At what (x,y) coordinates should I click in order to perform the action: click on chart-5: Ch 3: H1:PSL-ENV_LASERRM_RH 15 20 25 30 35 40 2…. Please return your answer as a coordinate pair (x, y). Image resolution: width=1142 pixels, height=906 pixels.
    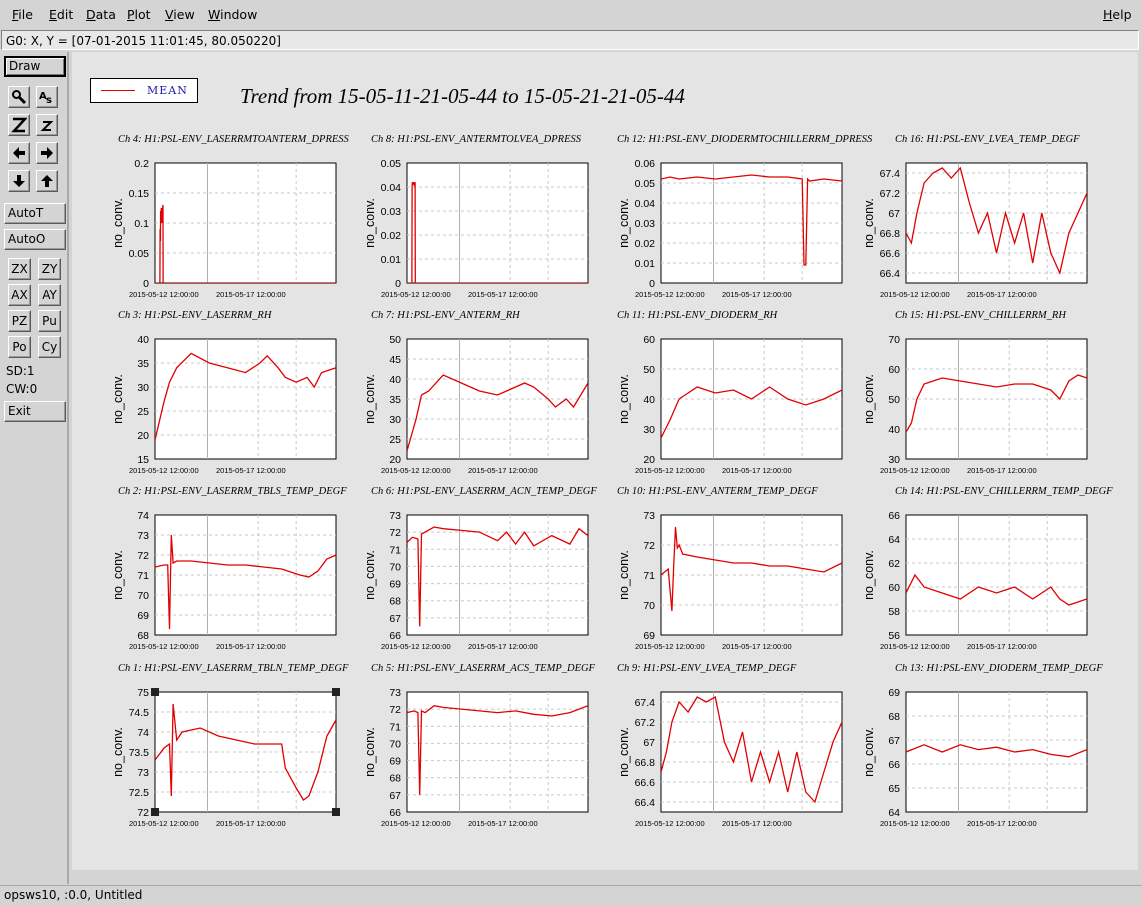
    Looking at the image, I should click on (224, 392).